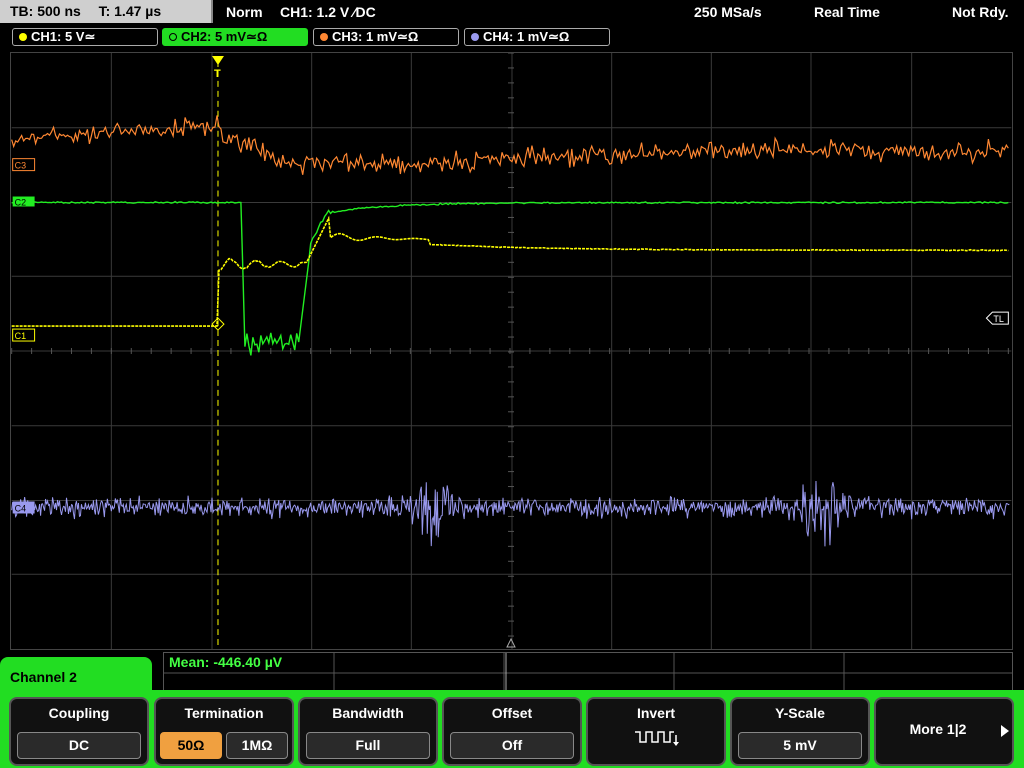 This screenshot has width=1024, height=768. What do you see at coordinates (510, 513) in the screenshot?
I see `ch4-waveform` at bounding box center [510, 513].